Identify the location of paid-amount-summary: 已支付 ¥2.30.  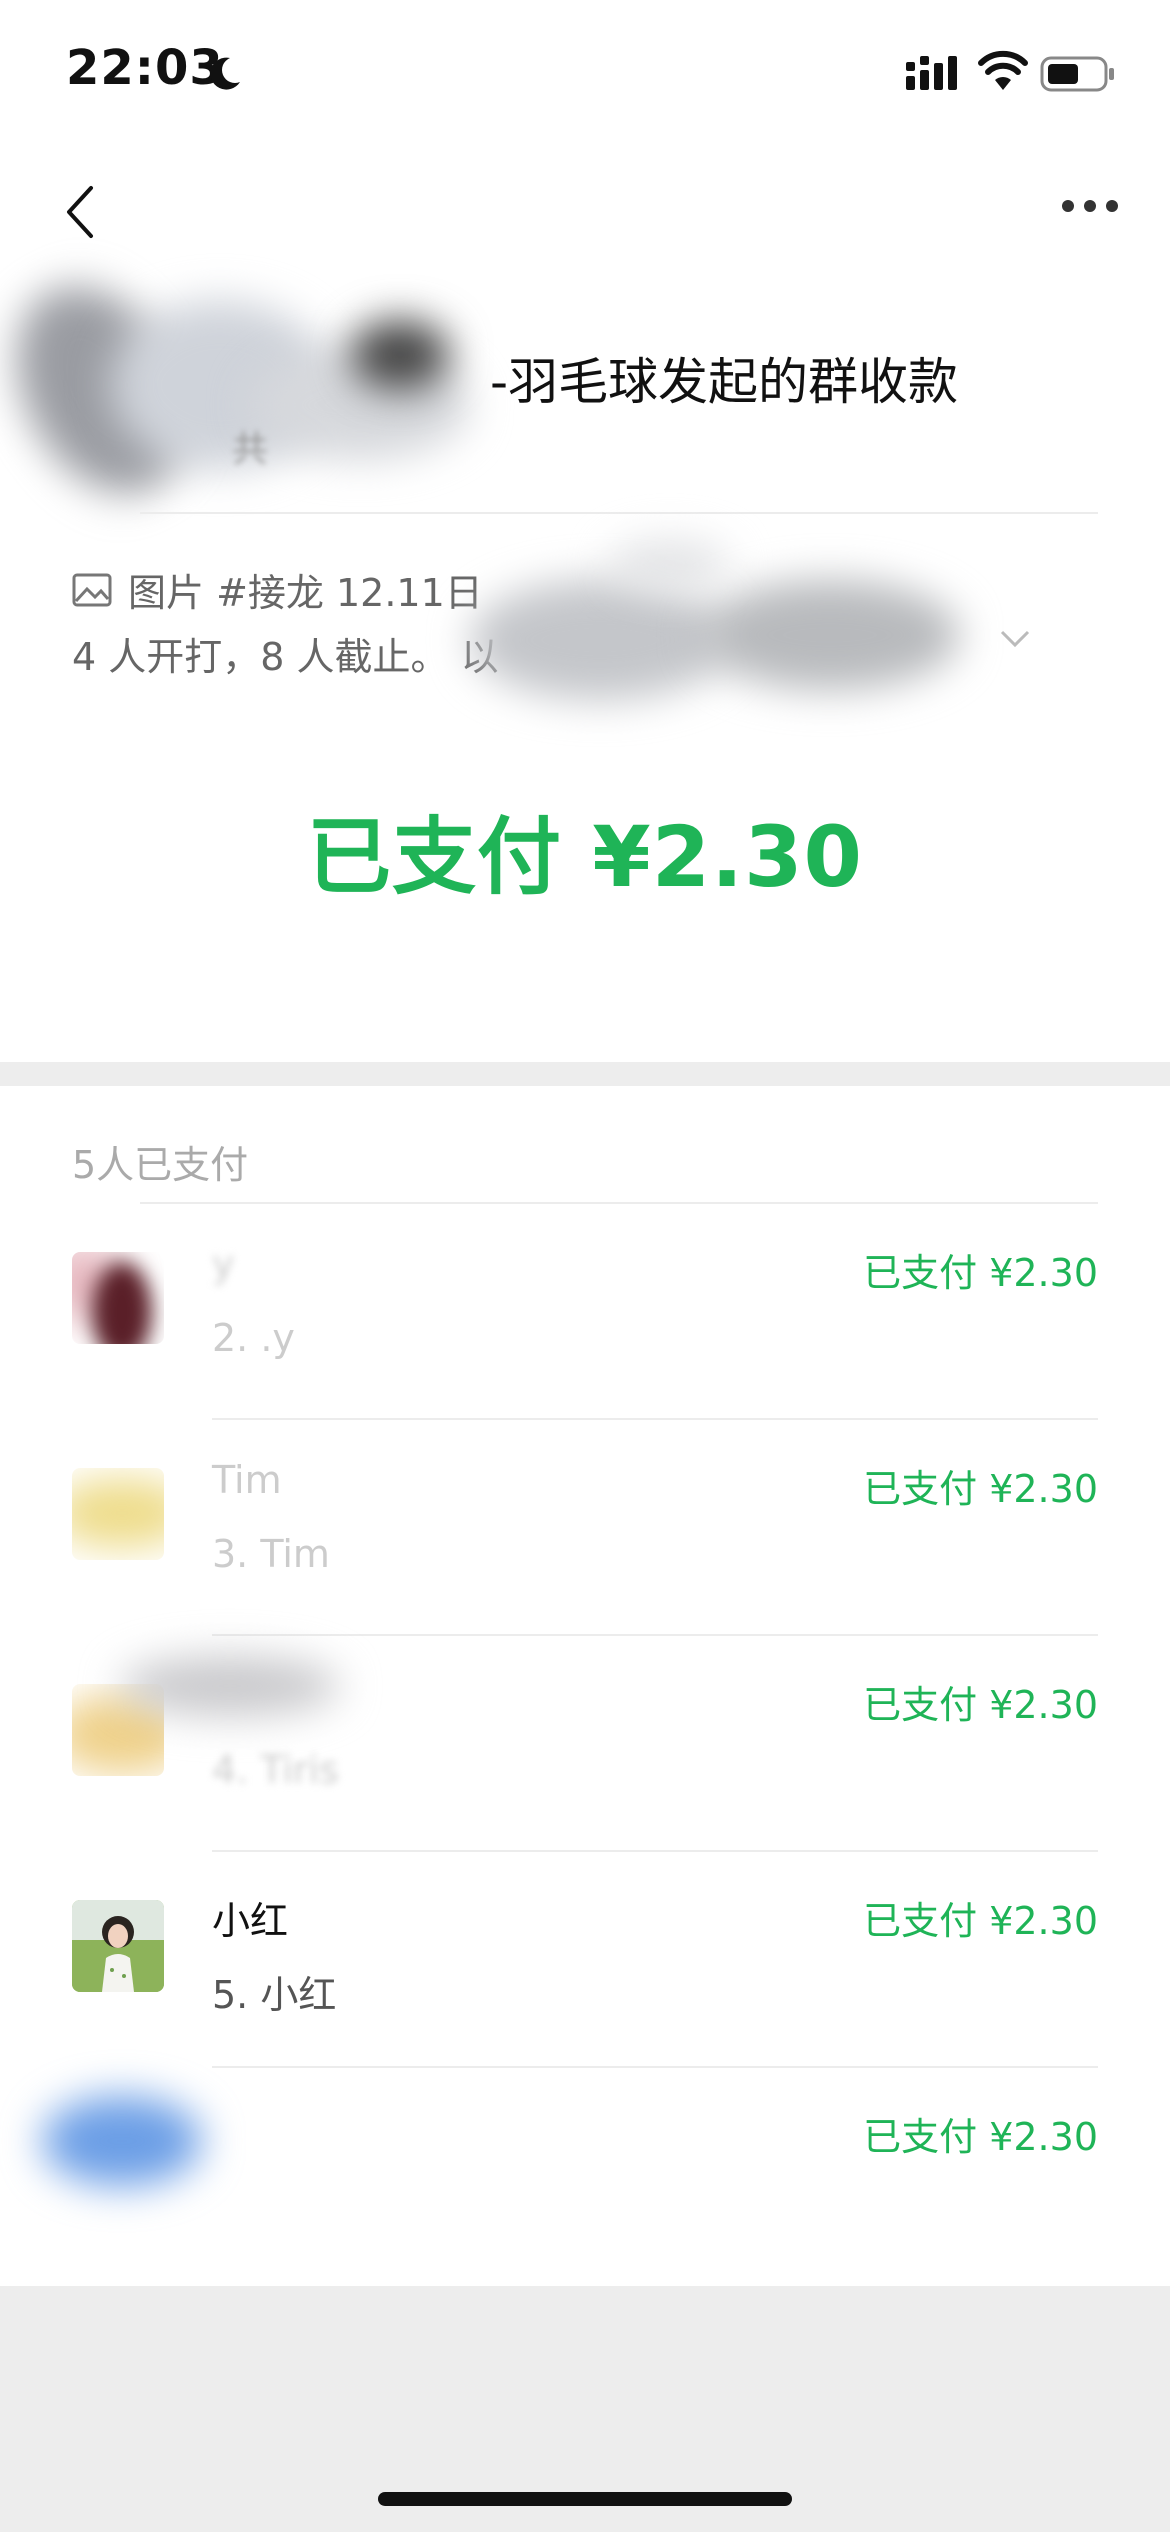
(585, 857).